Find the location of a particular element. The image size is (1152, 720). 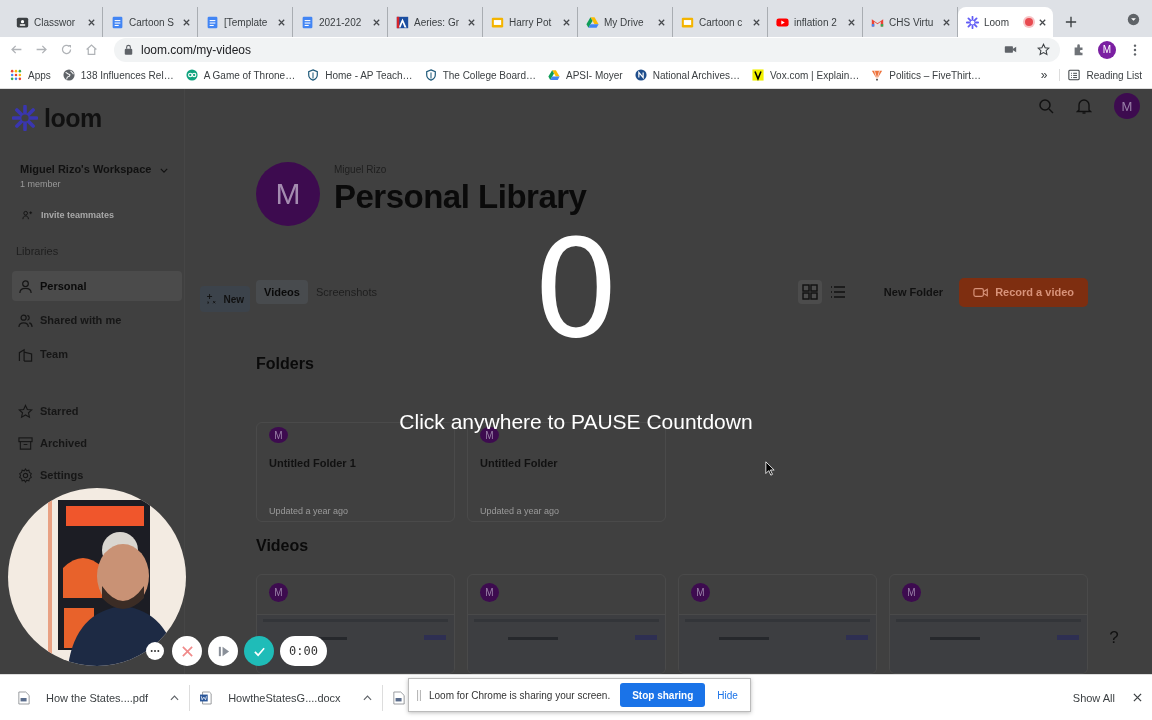

hide-button: Hide is located at coordinates (727, 695).